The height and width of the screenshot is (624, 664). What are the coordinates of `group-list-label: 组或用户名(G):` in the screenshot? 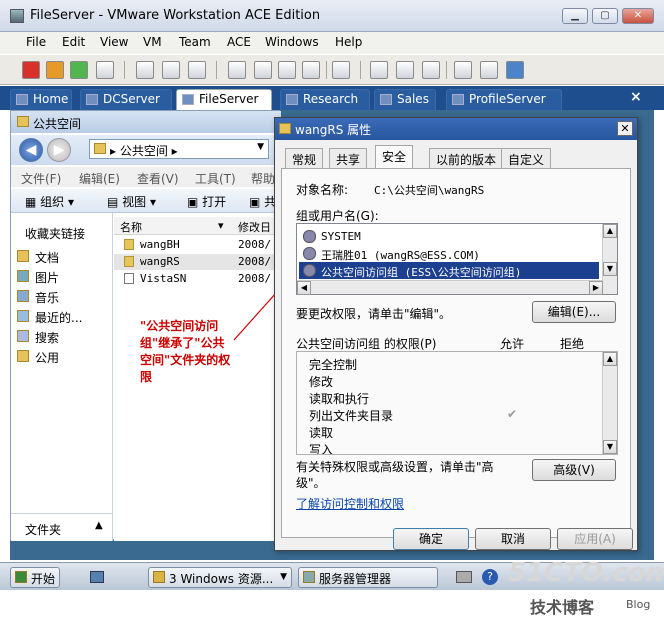 It's located at (337, 216).